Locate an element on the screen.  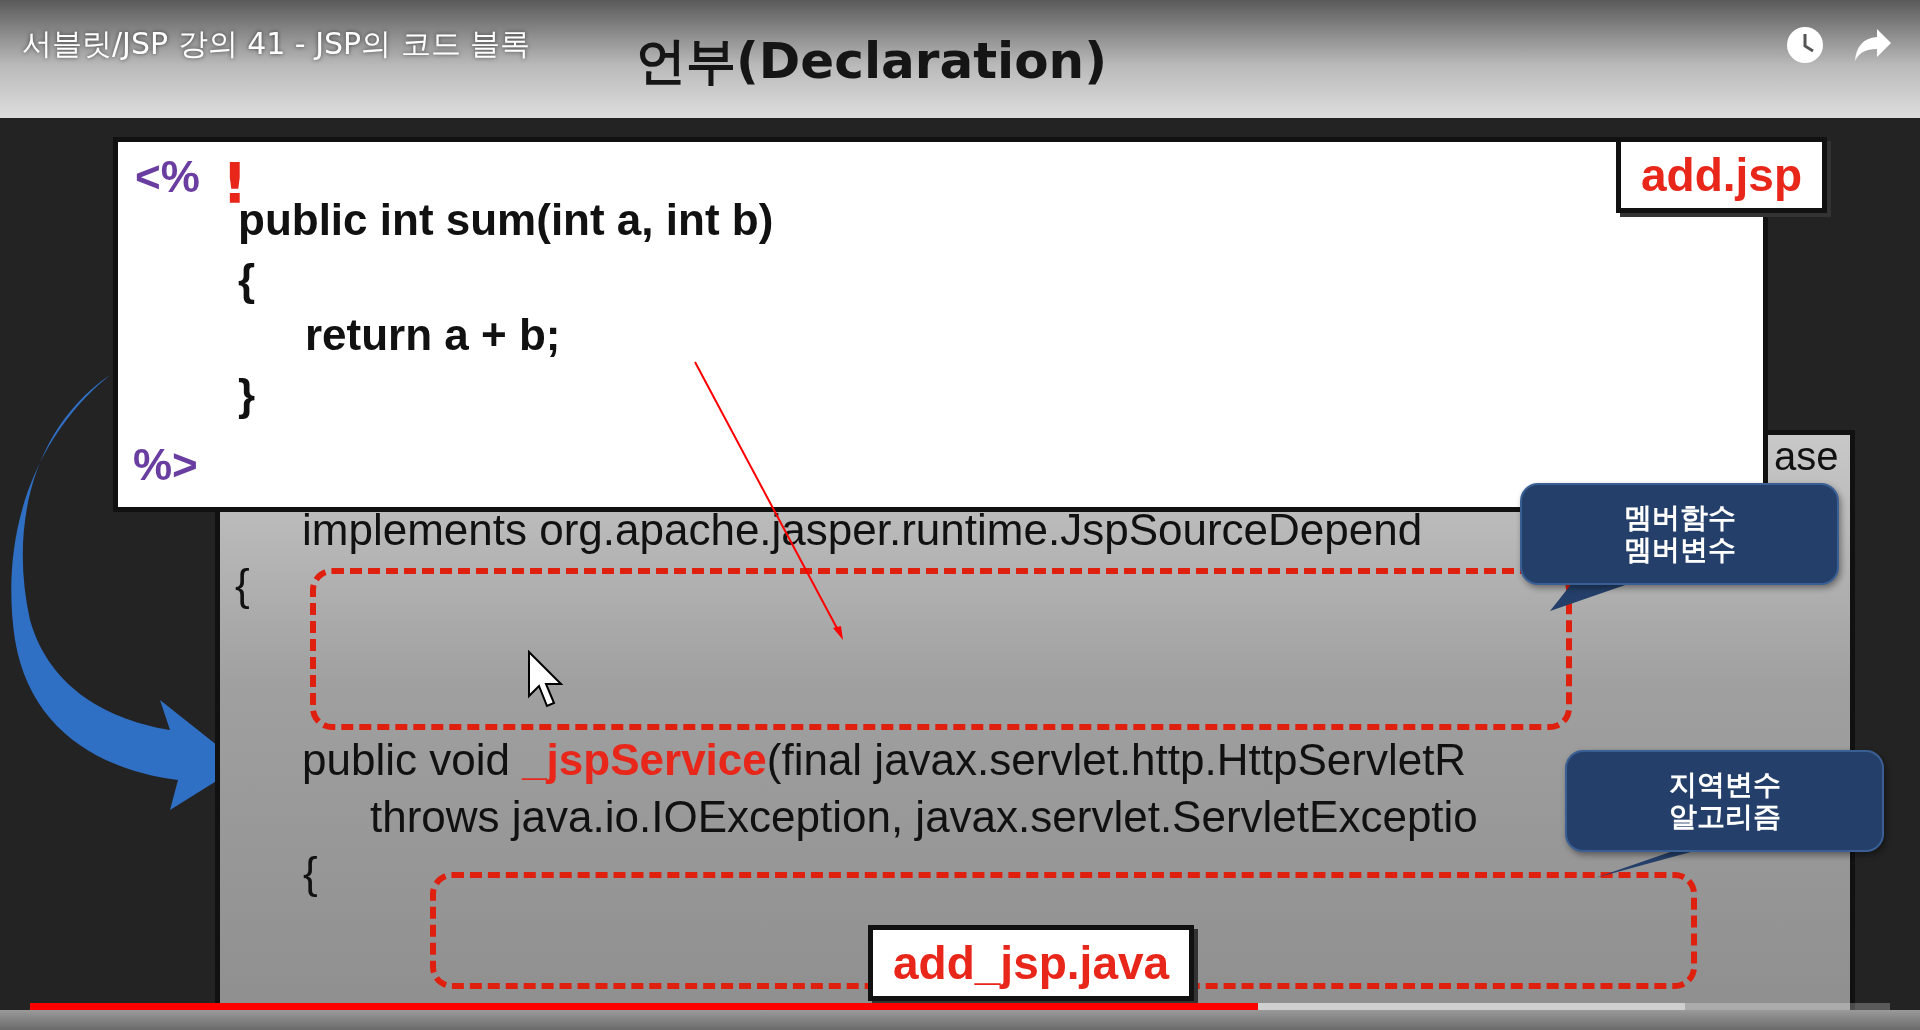
open-tag: <% is located at coordinates (167, 177).